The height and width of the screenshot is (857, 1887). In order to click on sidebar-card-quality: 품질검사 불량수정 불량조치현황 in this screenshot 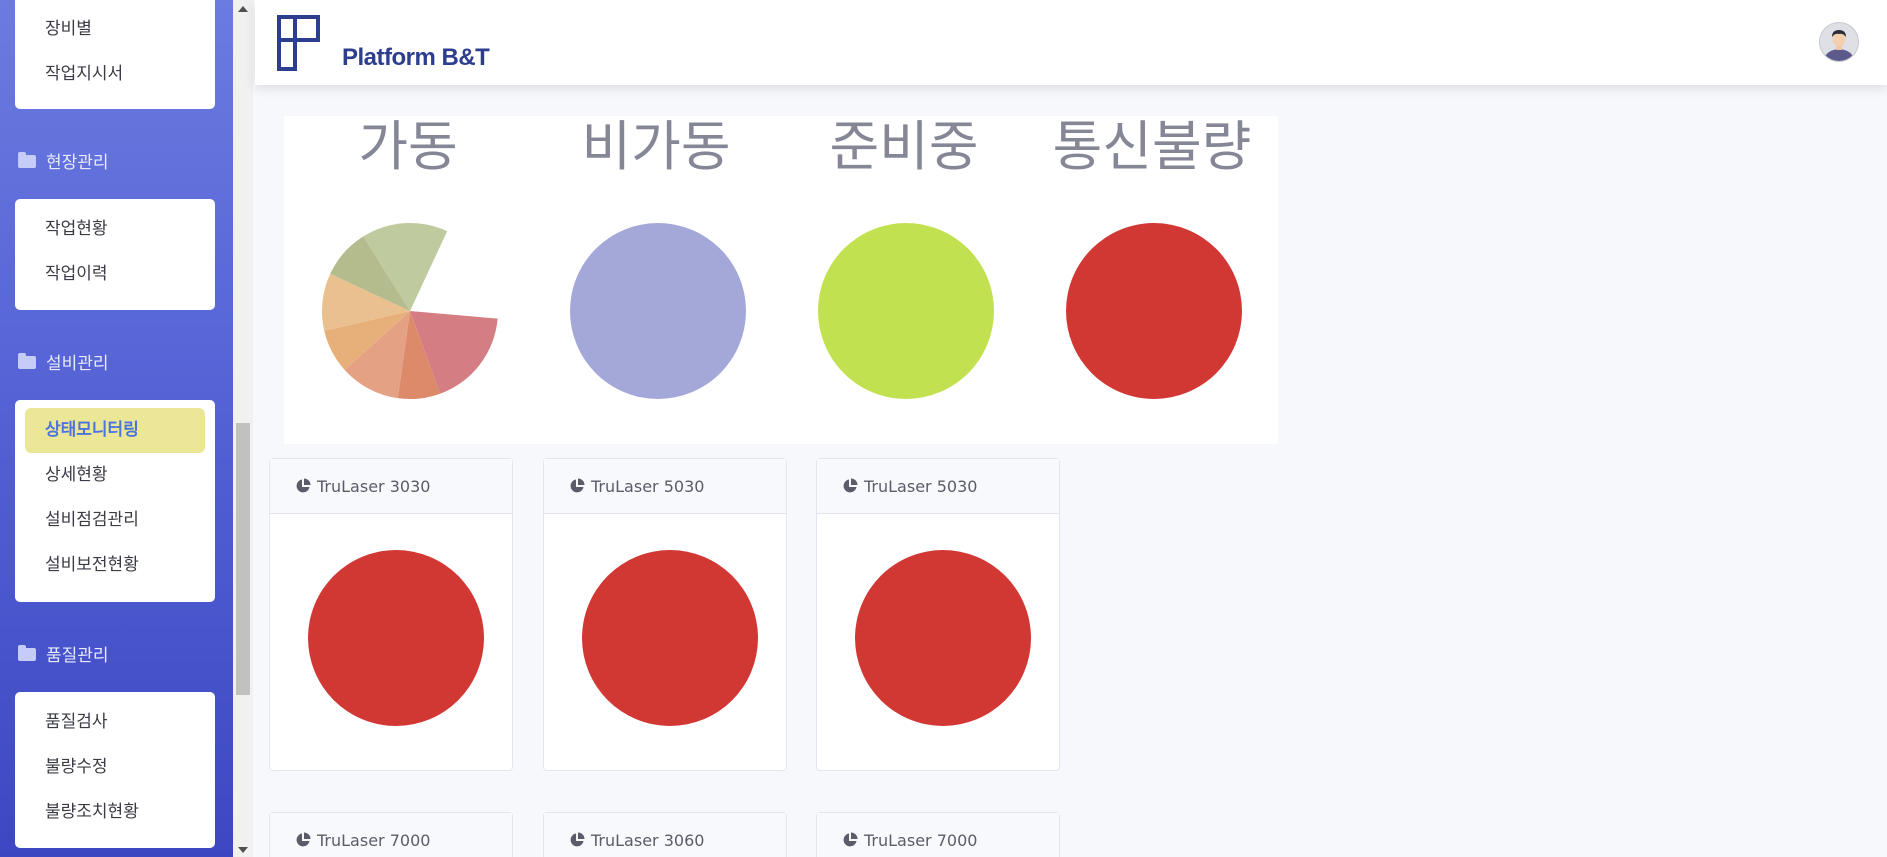, I will do `click(115, 770)`.